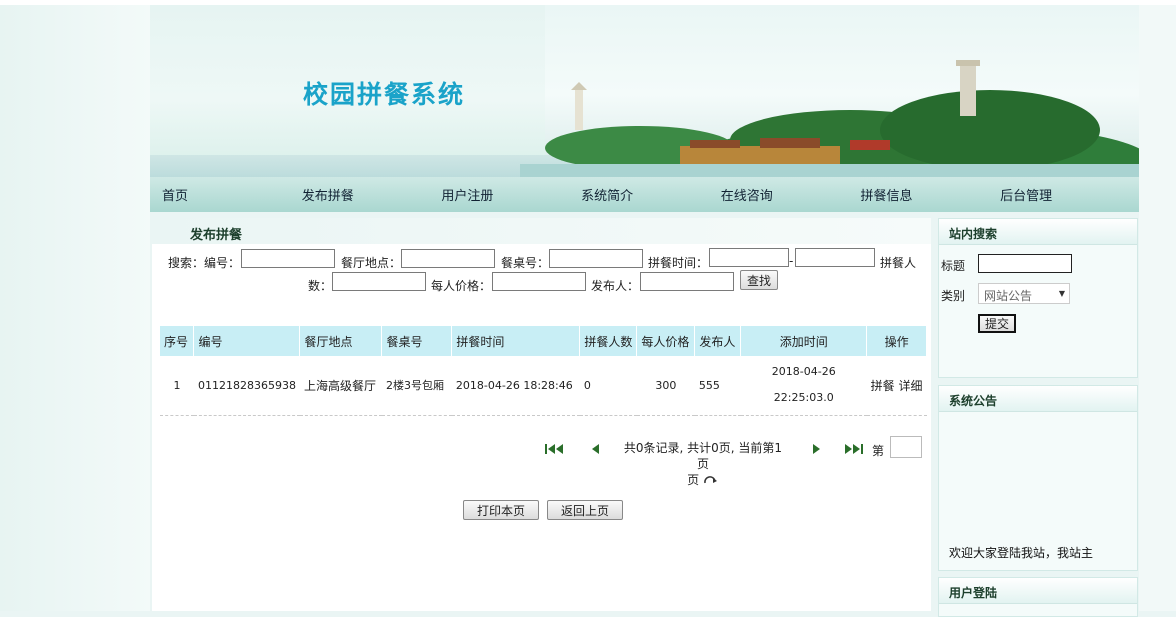 The image size is (1176, 617). Describe the element at coordinates (246, 386) in the screenshot. I see `cell-id: 01121828365938` at that location.